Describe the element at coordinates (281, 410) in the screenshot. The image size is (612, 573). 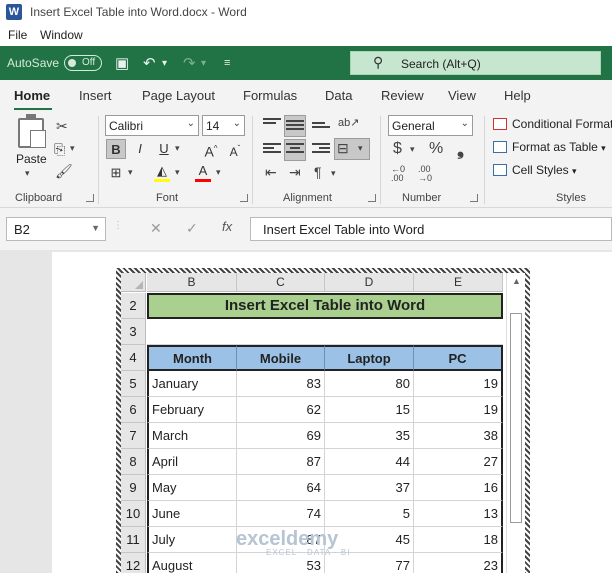
I see `mobile-cell: 62` at that location.